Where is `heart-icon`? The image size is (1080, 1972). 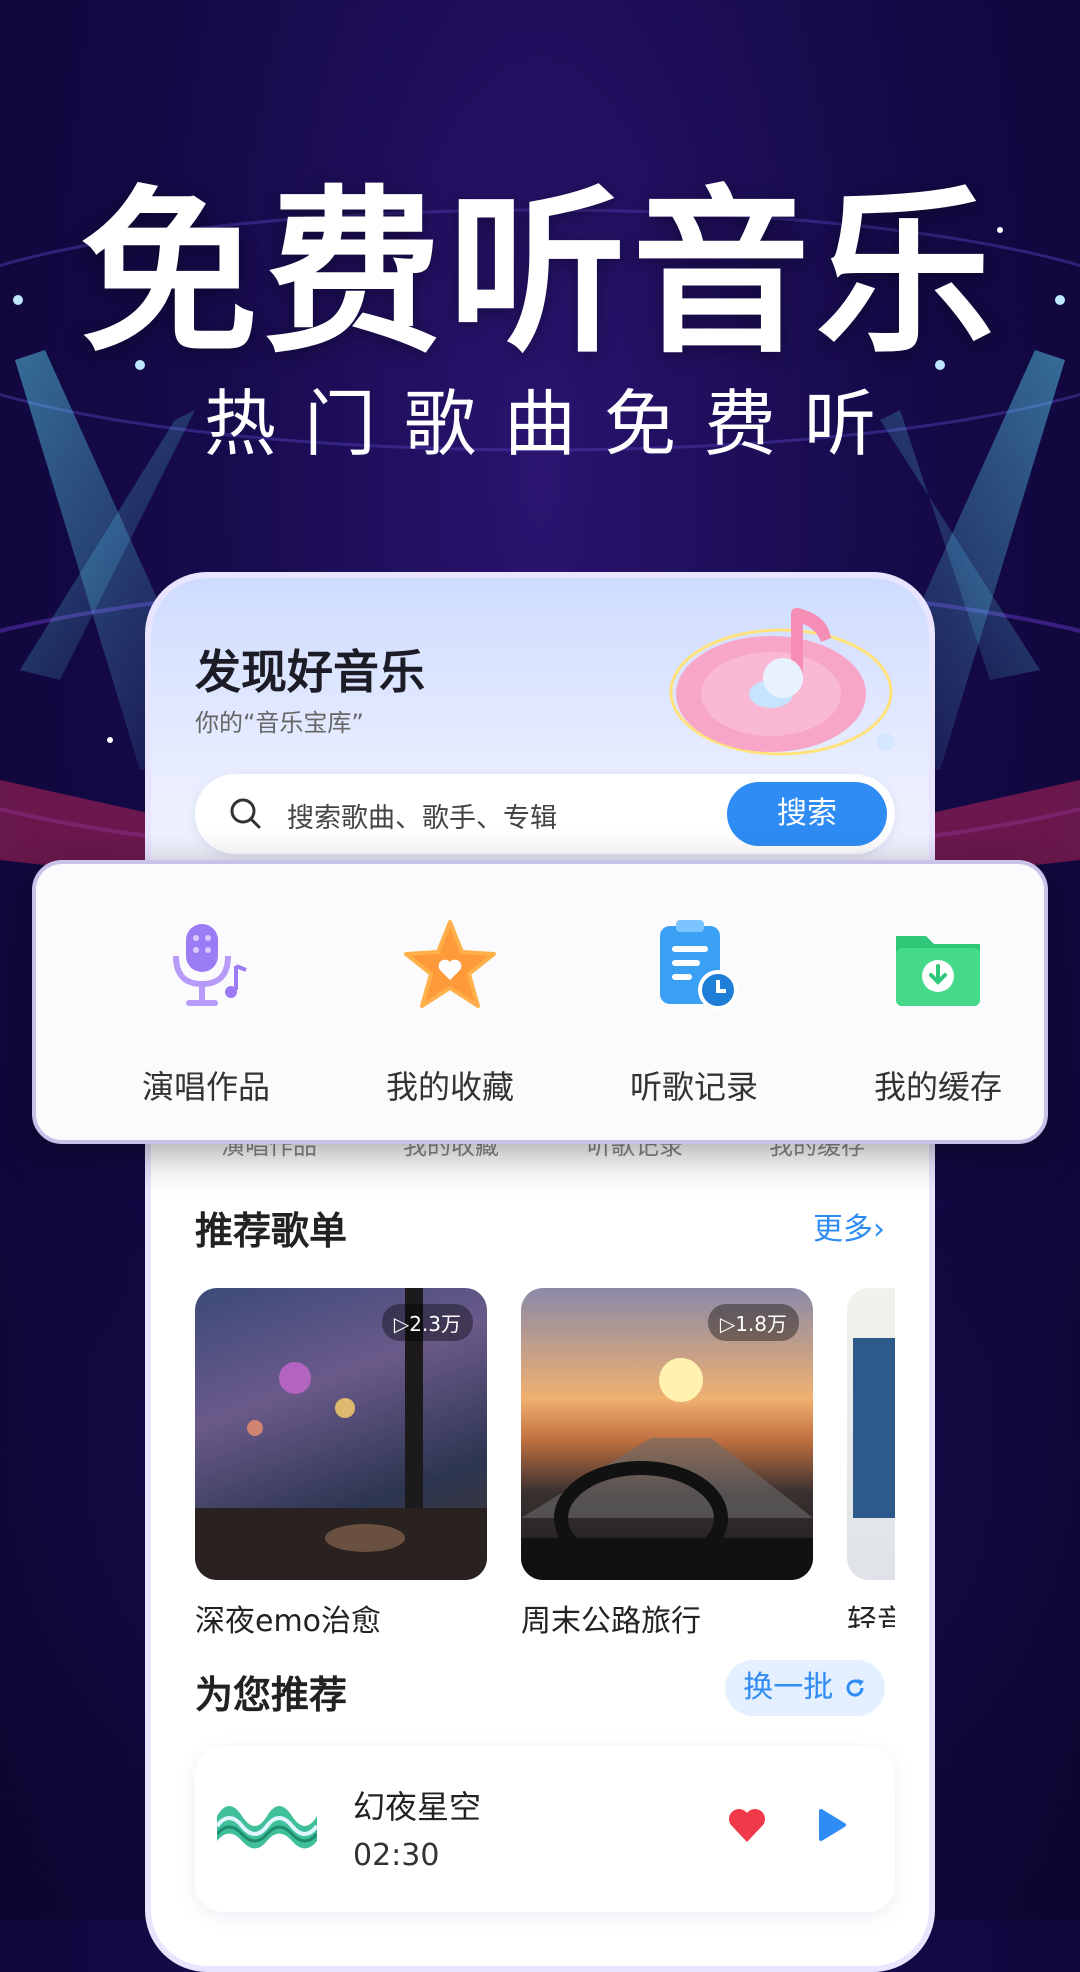 heart-icon is located at coordinates (747, 1825).